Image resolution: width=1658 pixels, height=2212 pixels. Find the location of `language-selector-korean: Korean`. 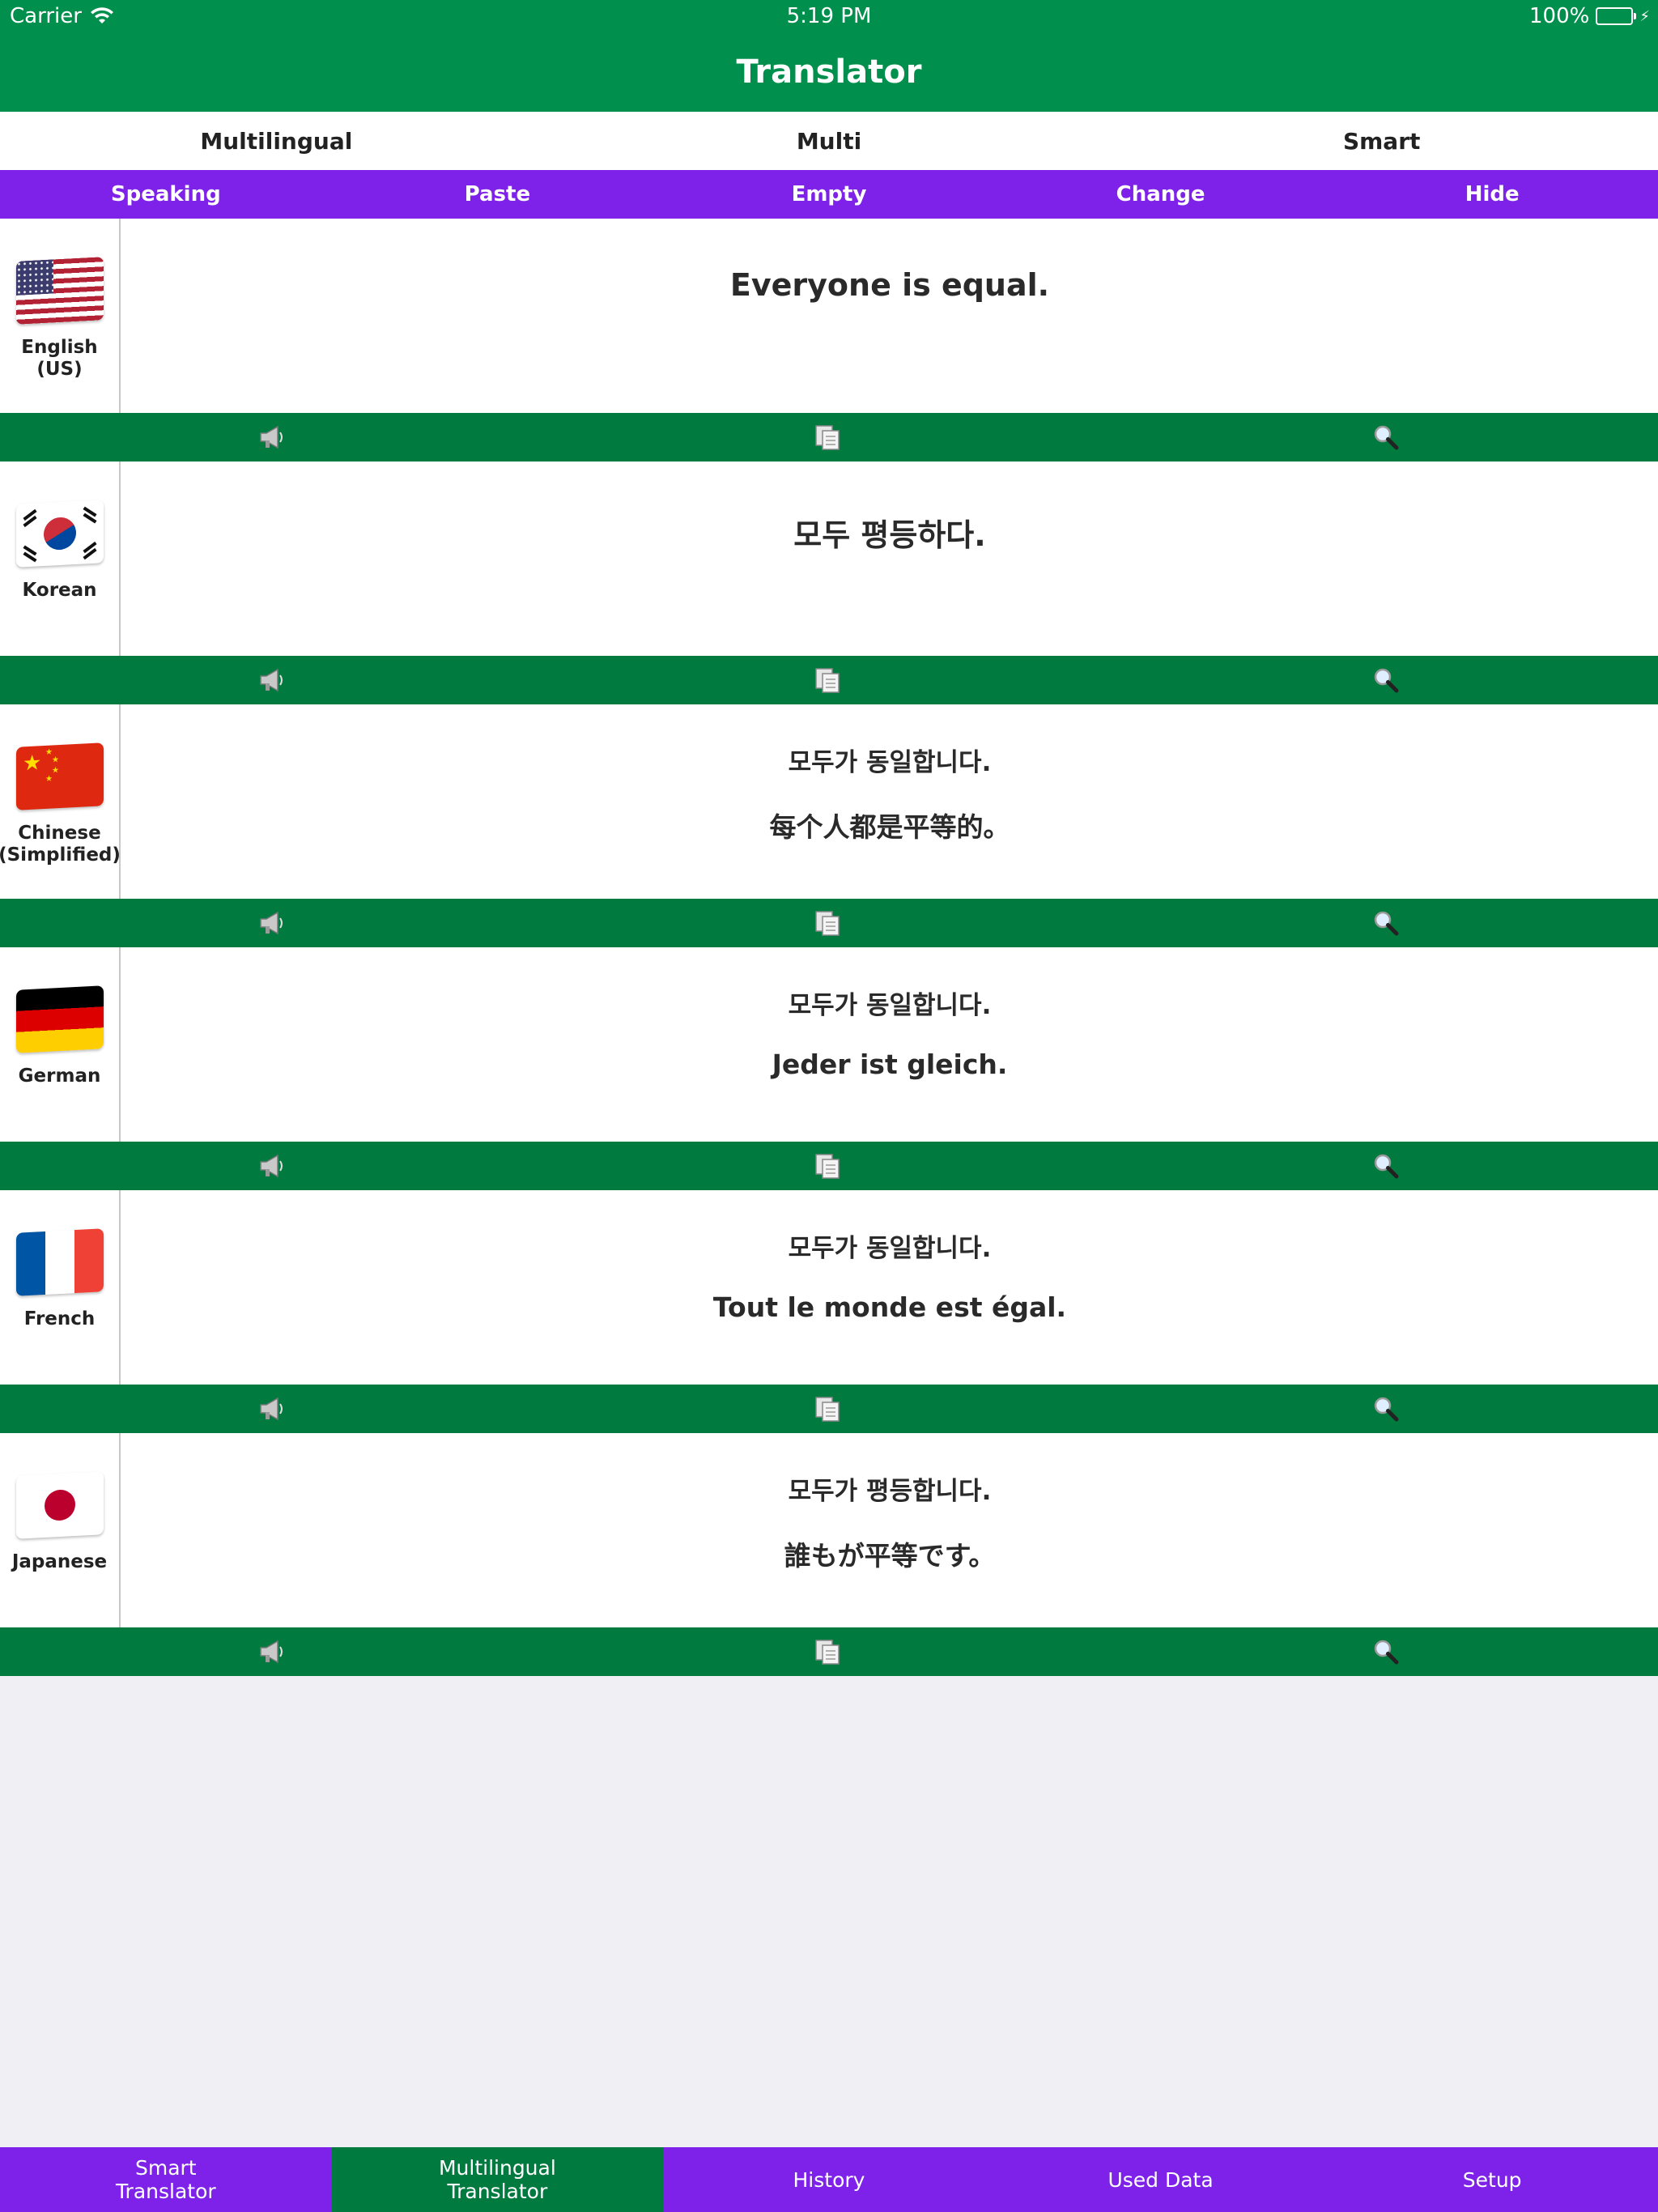

language-selector-korean: Korean is located at coordinates (60, 559).